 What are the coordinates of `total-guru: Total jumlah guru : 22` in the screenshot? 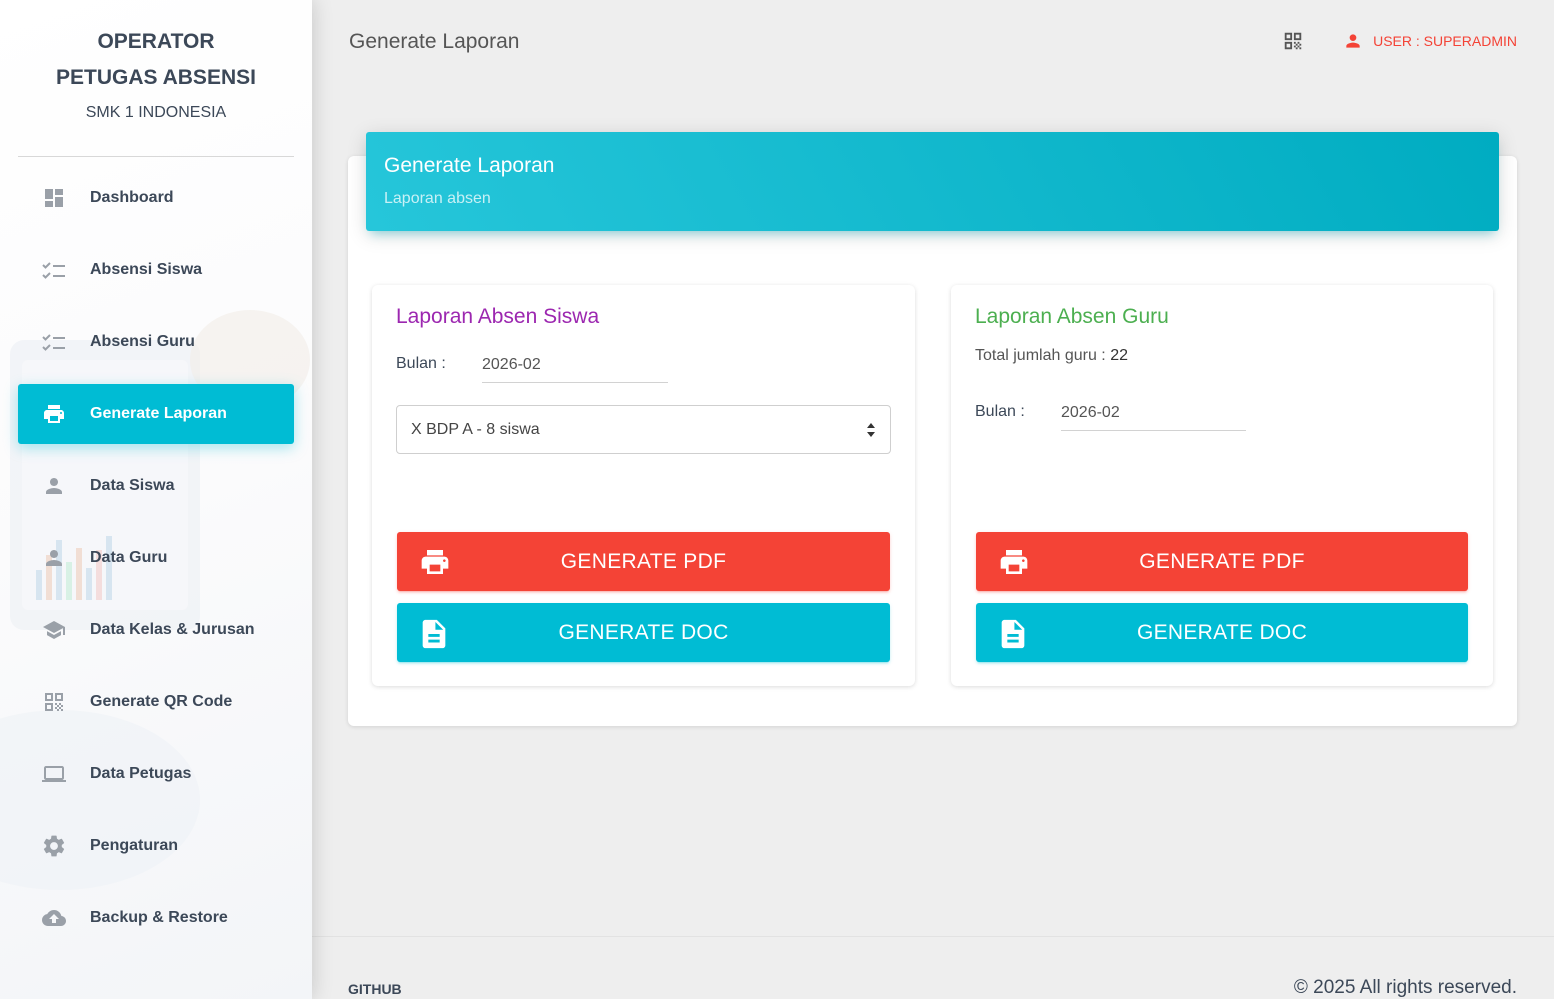 It's located at (1051, 356).